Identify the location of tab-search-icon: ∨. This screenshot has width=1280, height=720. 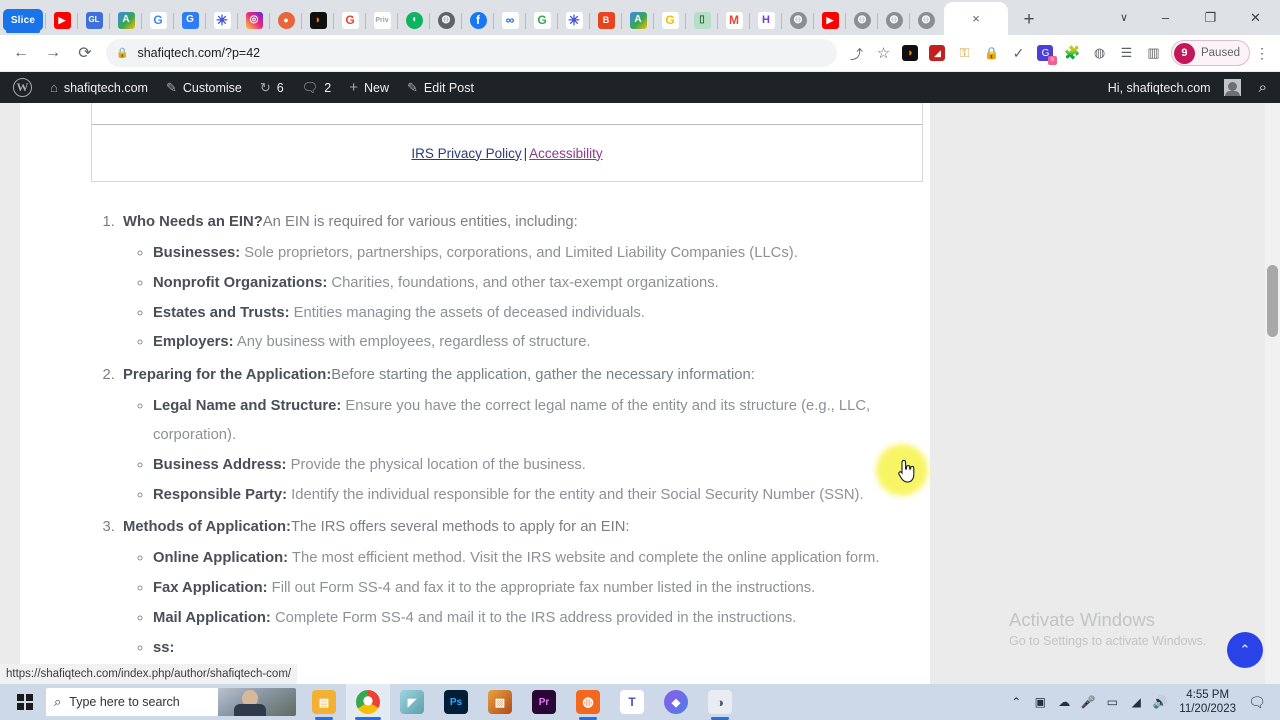
(1124, 18).